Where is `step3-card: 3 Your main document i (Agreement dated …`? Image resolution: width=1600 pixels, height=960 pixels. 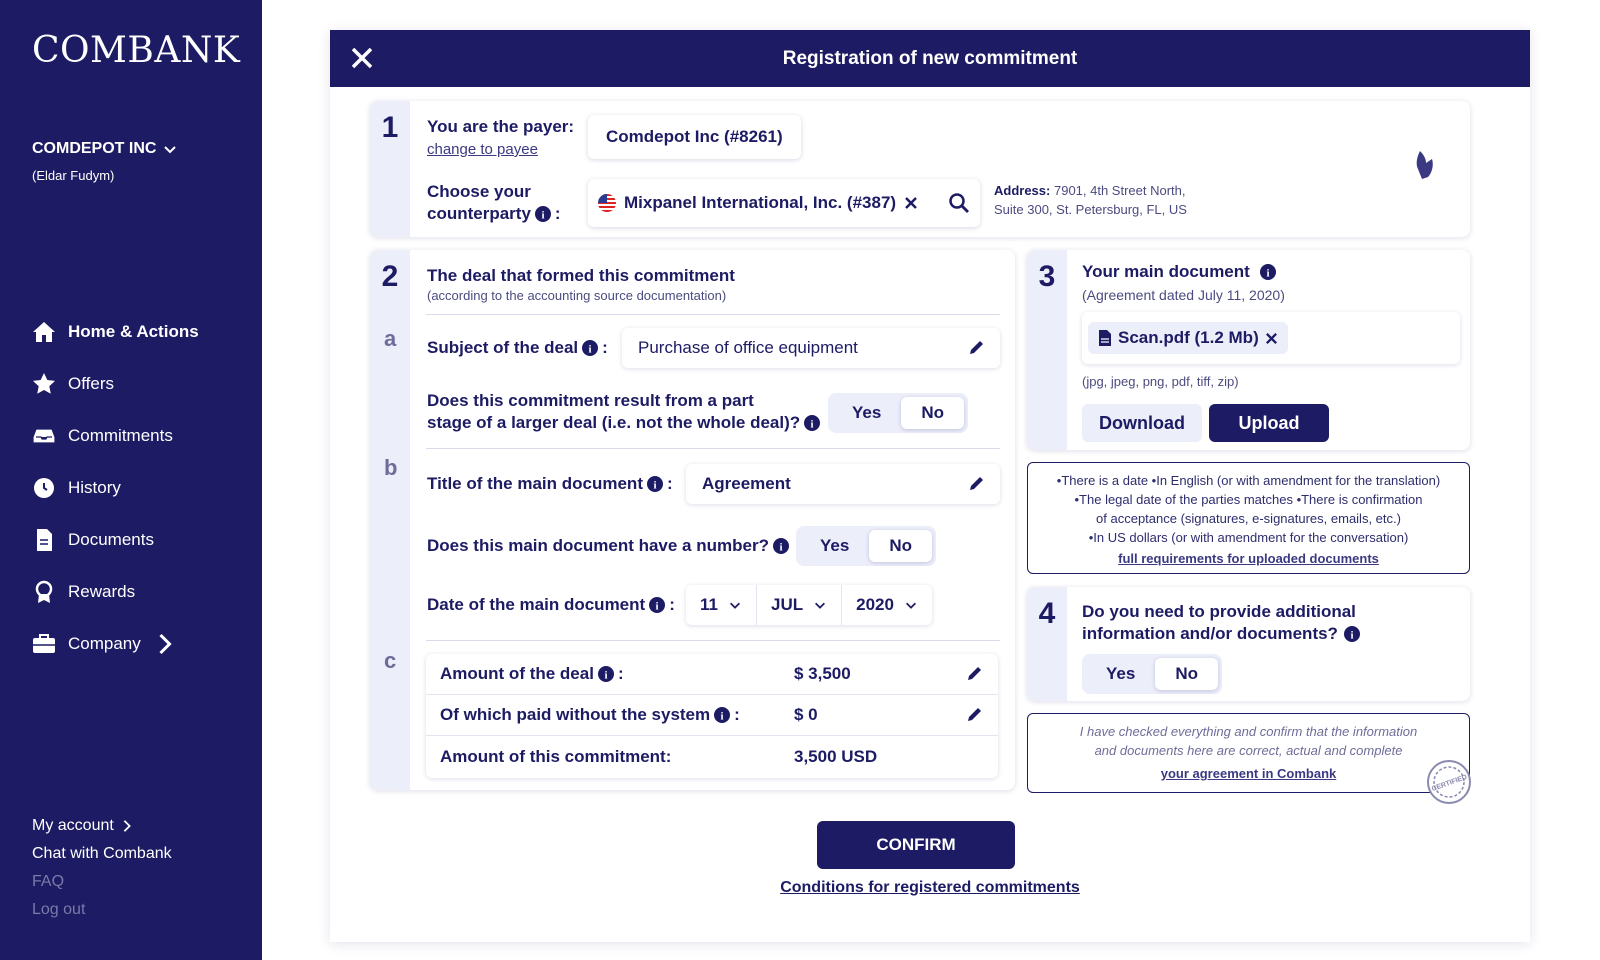
step3-card: 3 Your main document i (Agreement dated … is located at coordinates (1248, 350).